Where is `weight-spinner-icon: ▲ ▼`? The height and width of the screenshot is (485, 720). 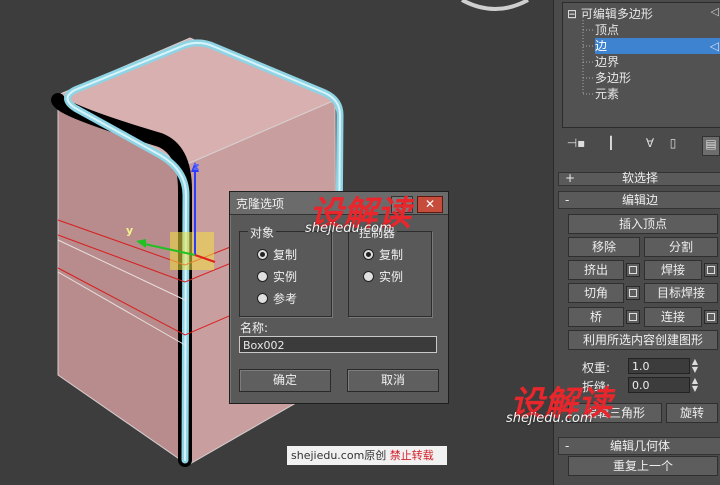
weight-spinner-icon: ▲ ▼ is located at coordinates (695, 366).